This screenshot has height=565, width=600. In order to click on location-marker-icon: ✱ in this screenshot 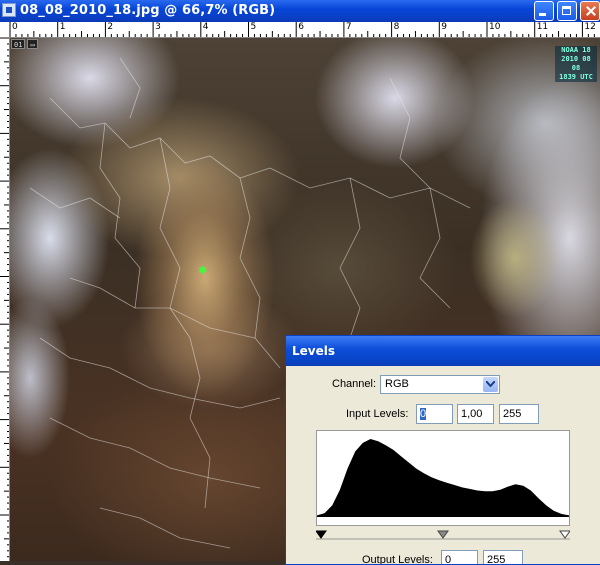, I will do `click(203, 270)`.